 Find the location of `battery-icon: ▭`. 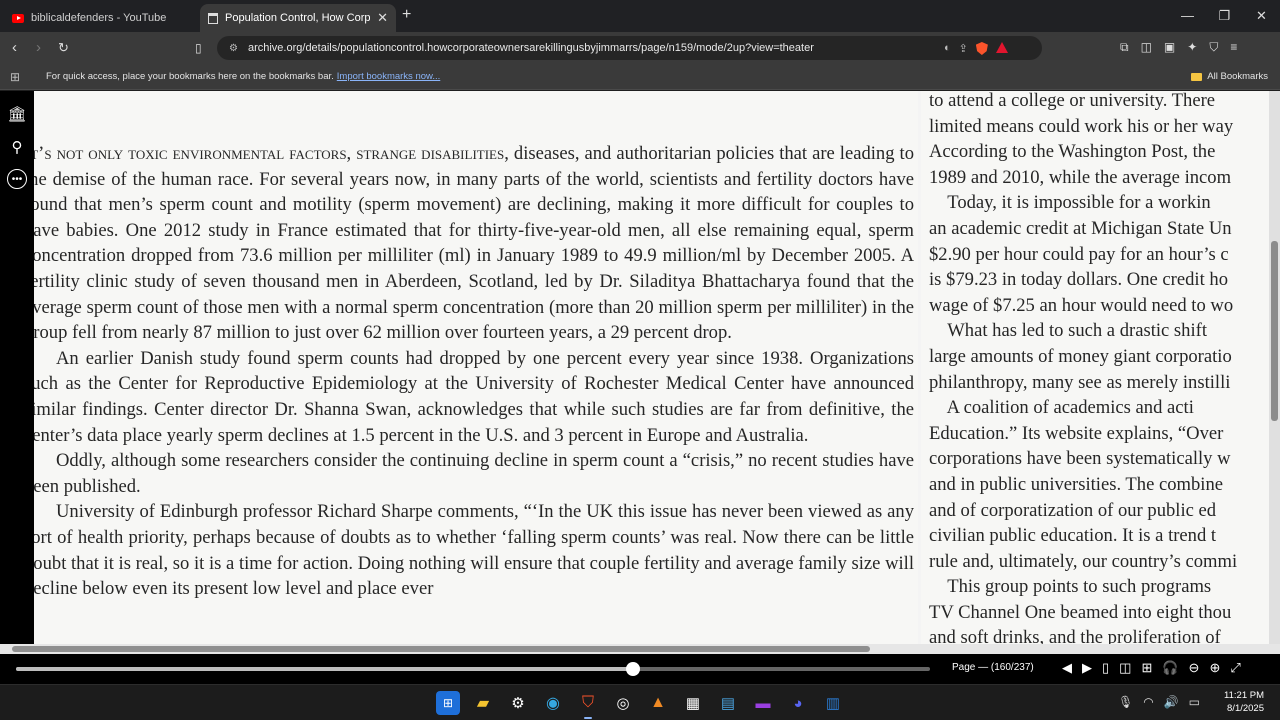

battery-icon: ▭ is located at coordinates (1194, 702).